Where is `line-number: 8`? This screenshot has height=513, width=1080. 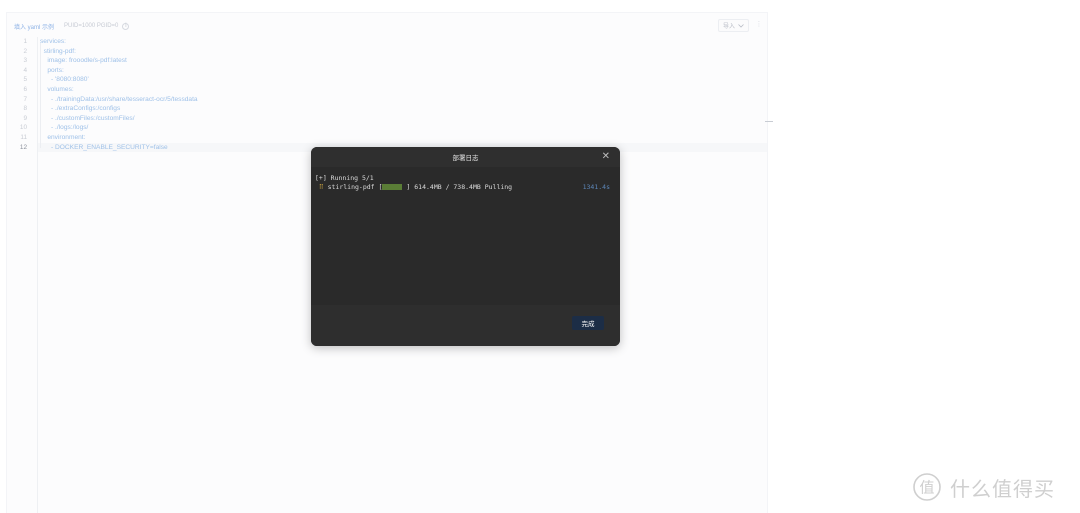
line-number: 8 is located at coordinates (25, 109).